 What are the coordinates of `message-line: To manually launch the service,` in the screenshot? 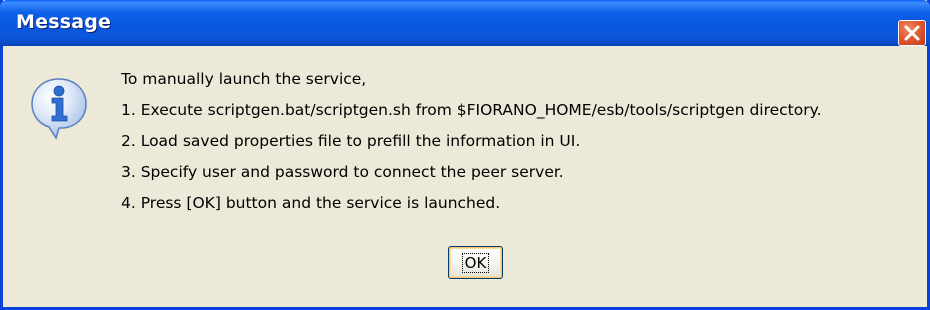 It's located at (244, 79).